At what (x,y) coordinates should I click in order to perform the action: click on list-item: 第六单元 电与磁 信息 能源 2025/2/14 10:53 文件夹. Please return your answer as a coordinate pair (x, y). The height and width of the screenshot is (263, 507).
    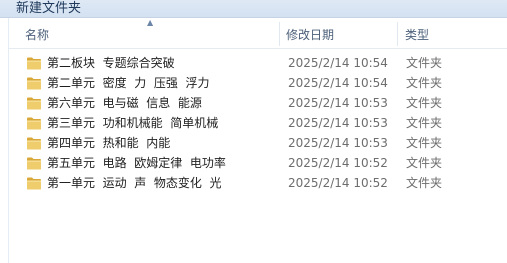
    Looking at the image, I should click on (258, 103).